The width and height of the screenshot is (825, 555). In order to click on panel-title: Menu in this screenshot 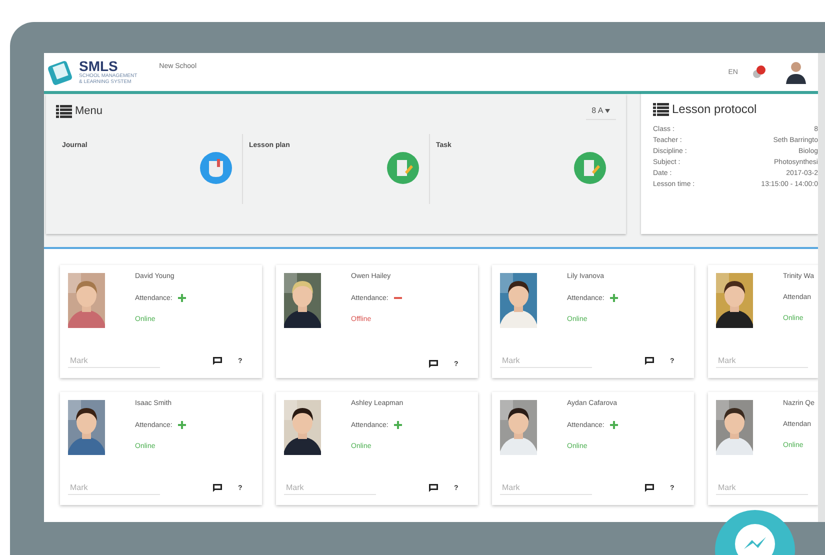, I will do `click(89, 111)`.